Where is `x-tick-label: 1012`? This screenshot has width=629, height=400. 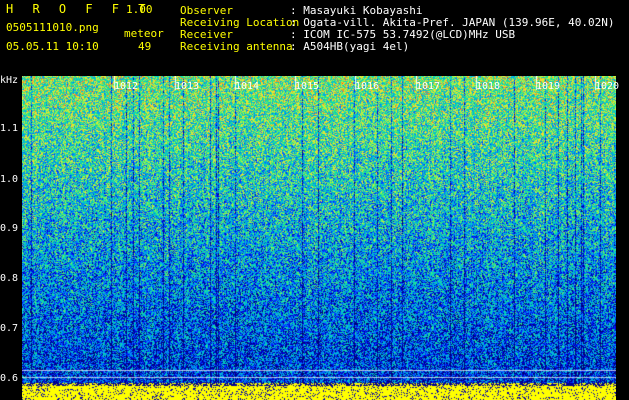
x-tick-label: 1012 is located at coordinates (126, 86).